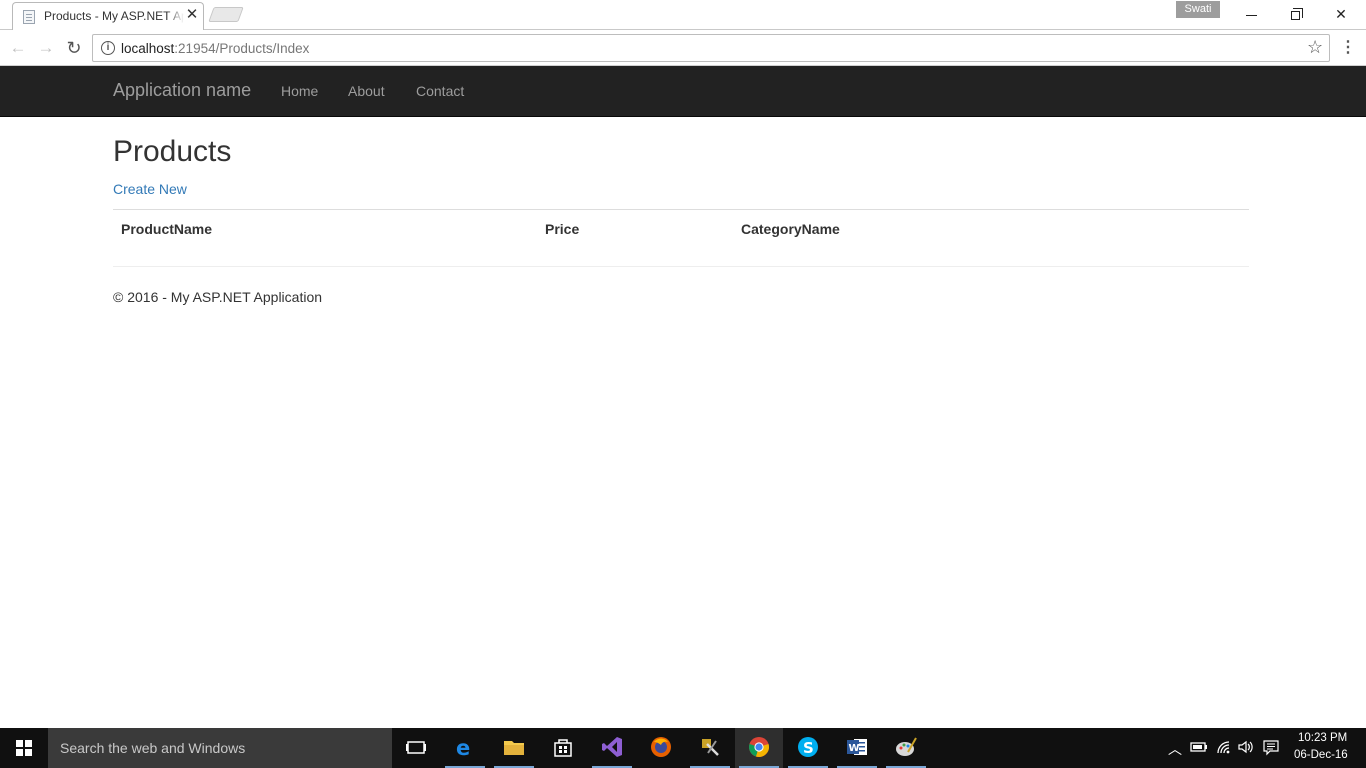 Image resolution: width=1366 pixels, height=768 pixels. What do you see at coordinates (854, 748) in the screenshot?
I see `svg-text: W` at bounding box center [854, 748].